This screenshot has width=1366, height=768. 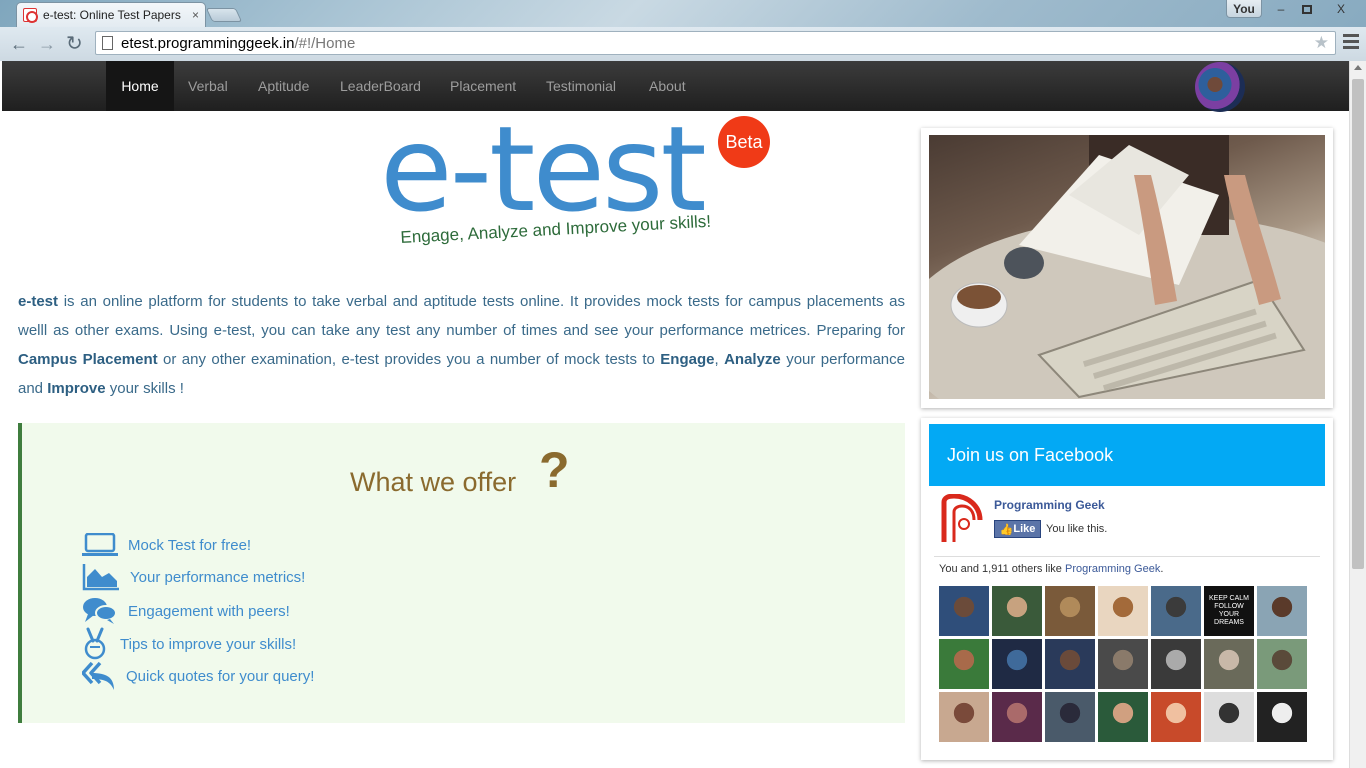 I want to click on keep-calm-poster: KEEP CALM FOLLOW YOUR DREAMS, so click(x=1229, y=611).